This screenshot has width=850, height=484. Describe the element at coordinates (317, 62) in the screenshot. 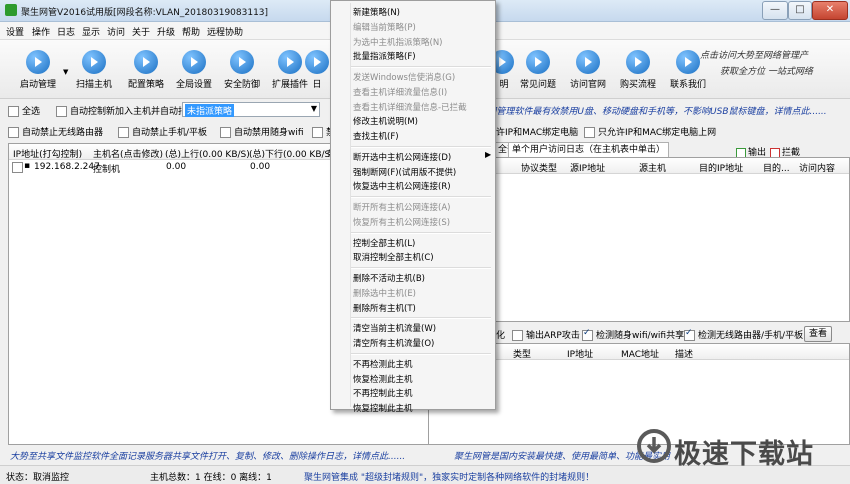

I see `log-icon` at that location.